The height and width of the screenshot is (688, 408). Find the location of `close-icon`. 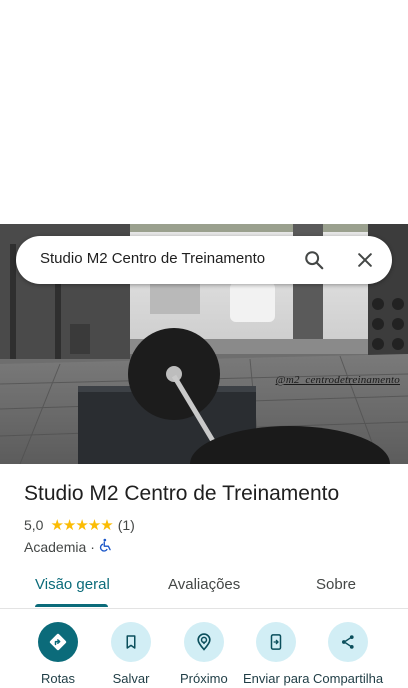

close-icon is located at coordinates (365, 260).